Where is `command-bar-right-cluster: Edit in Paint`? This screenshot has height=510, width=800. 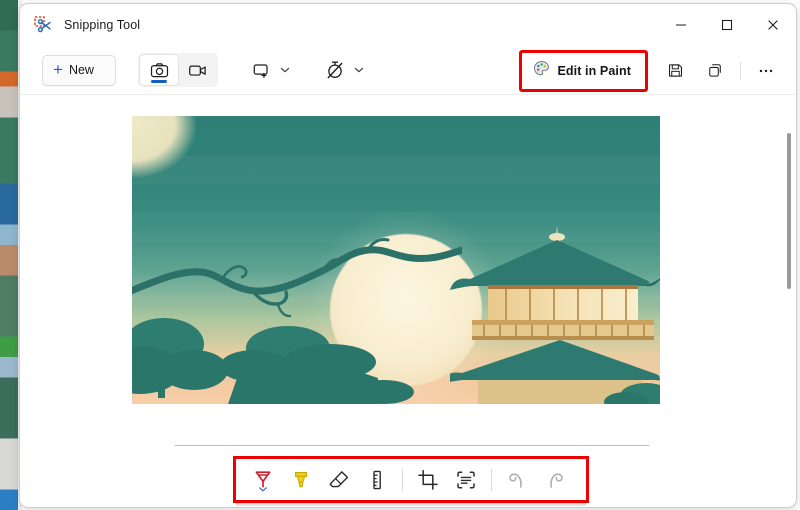
command-bar-right-cluster: Edit in Paint is located at coordinates (652, 70).